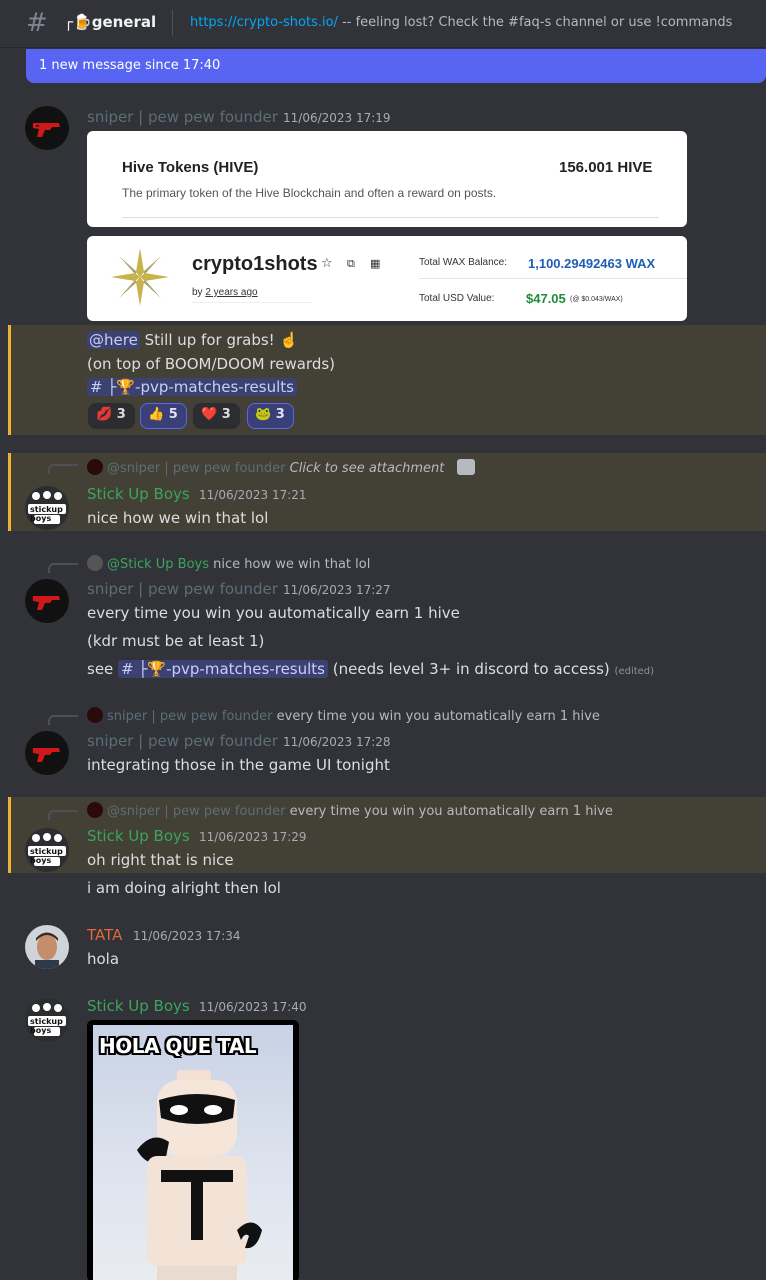 The image size is (766, 1280). Describe the element at coordinates (104, 935) in the screenshot. I see `username: TATA` at that location.